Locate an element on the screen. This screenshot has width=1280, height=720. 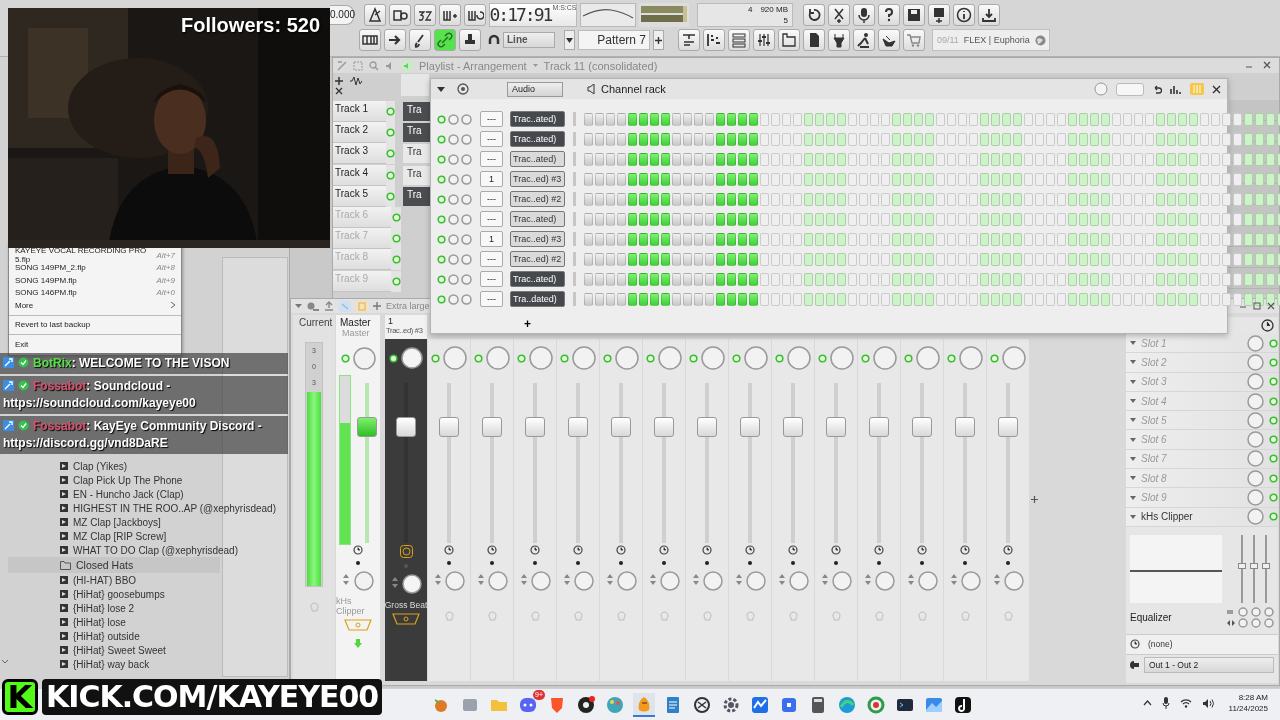
effect-slot: kHs Clipper is located at coordinates (1202, 517).